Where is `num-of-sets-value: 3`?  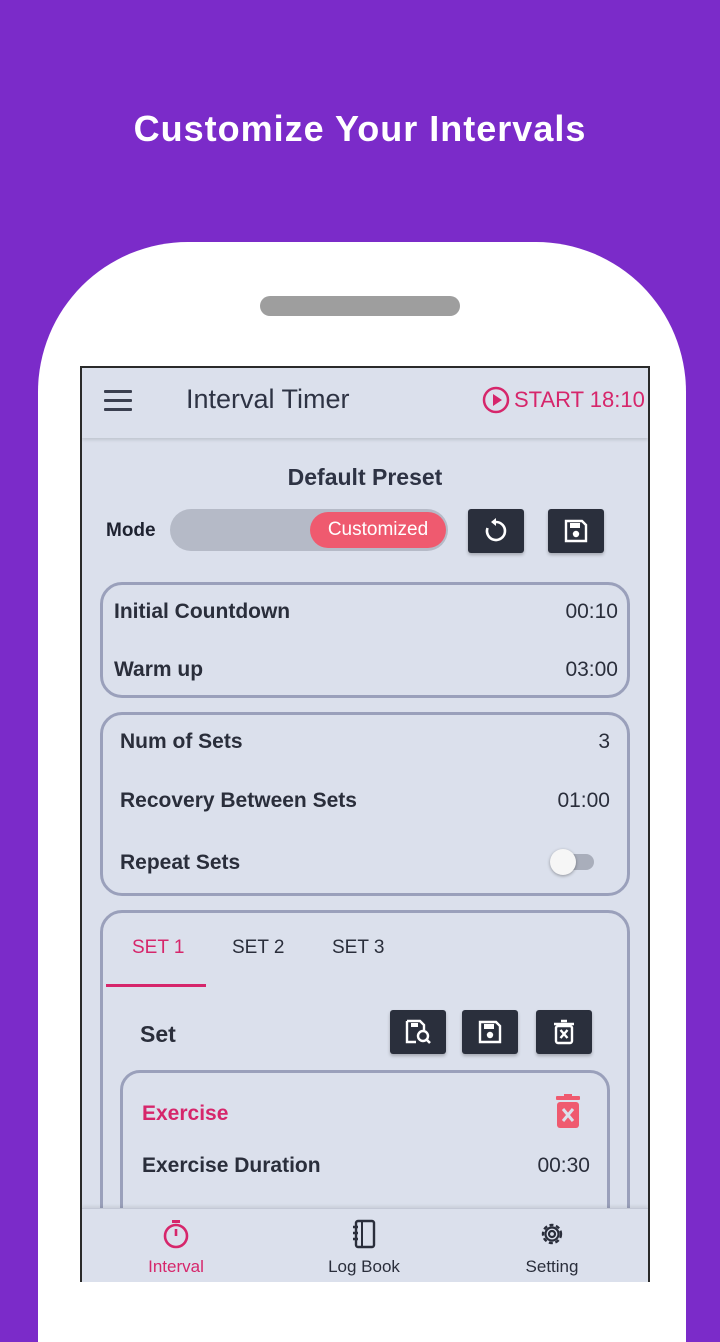
num-of-sets-value: 3 is located at coordinates (556, 742).